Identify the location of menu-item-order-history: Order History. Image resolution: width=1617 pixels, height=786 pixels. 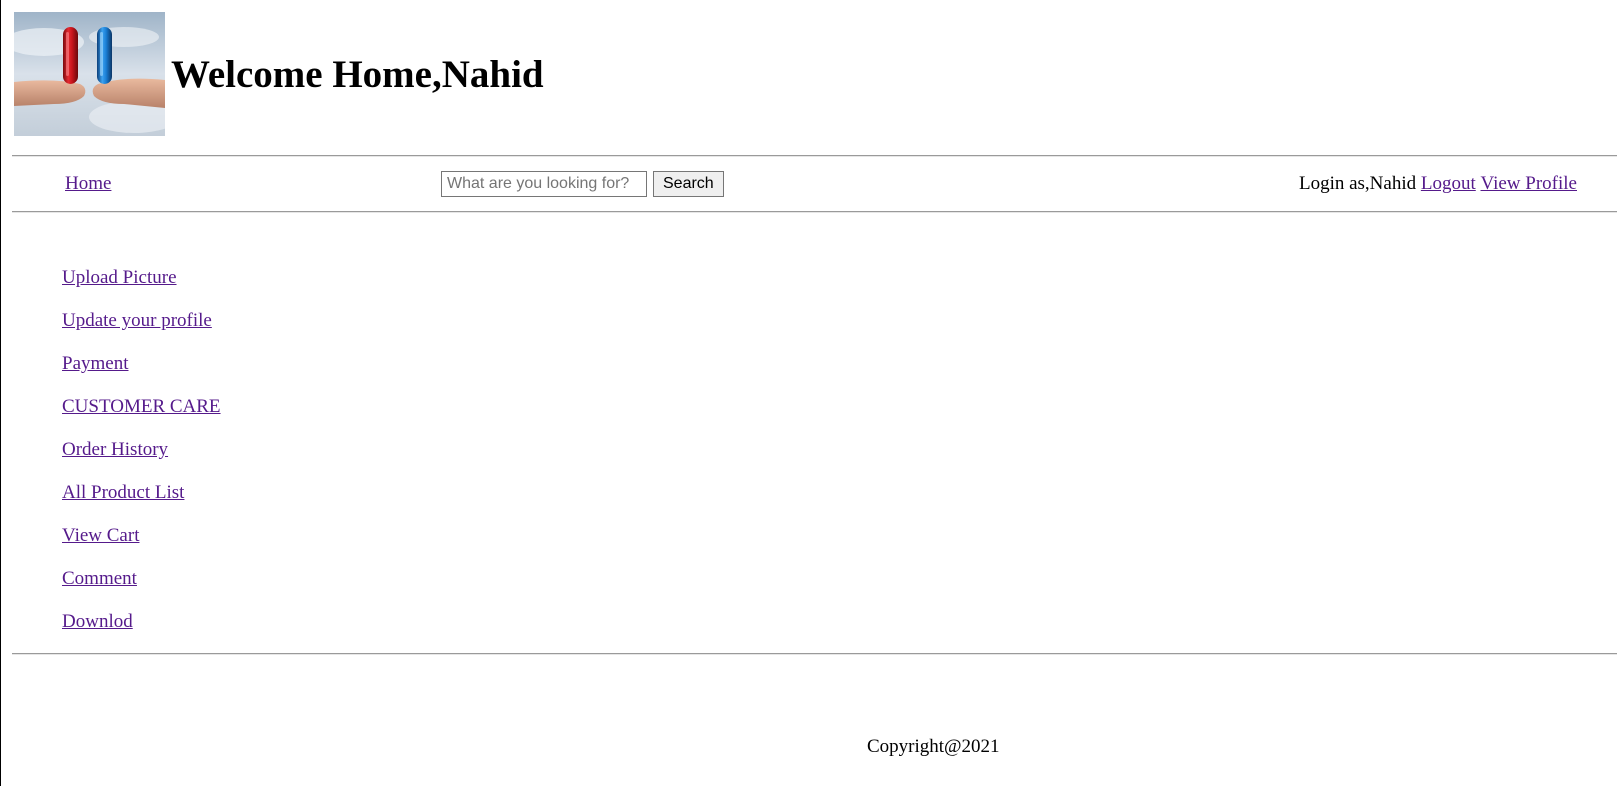
(141, 460).